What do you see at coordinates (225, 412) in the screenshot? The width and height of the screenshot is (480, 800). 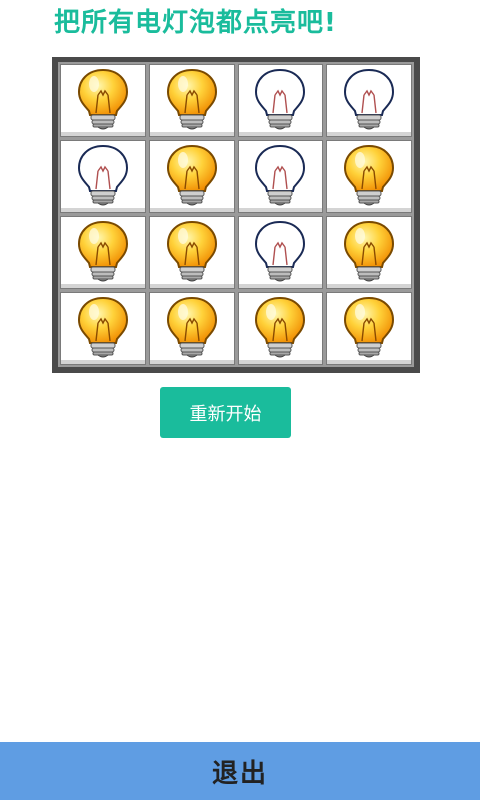 I see `restart-button: 重新开始` at bounding box center [225, 412].